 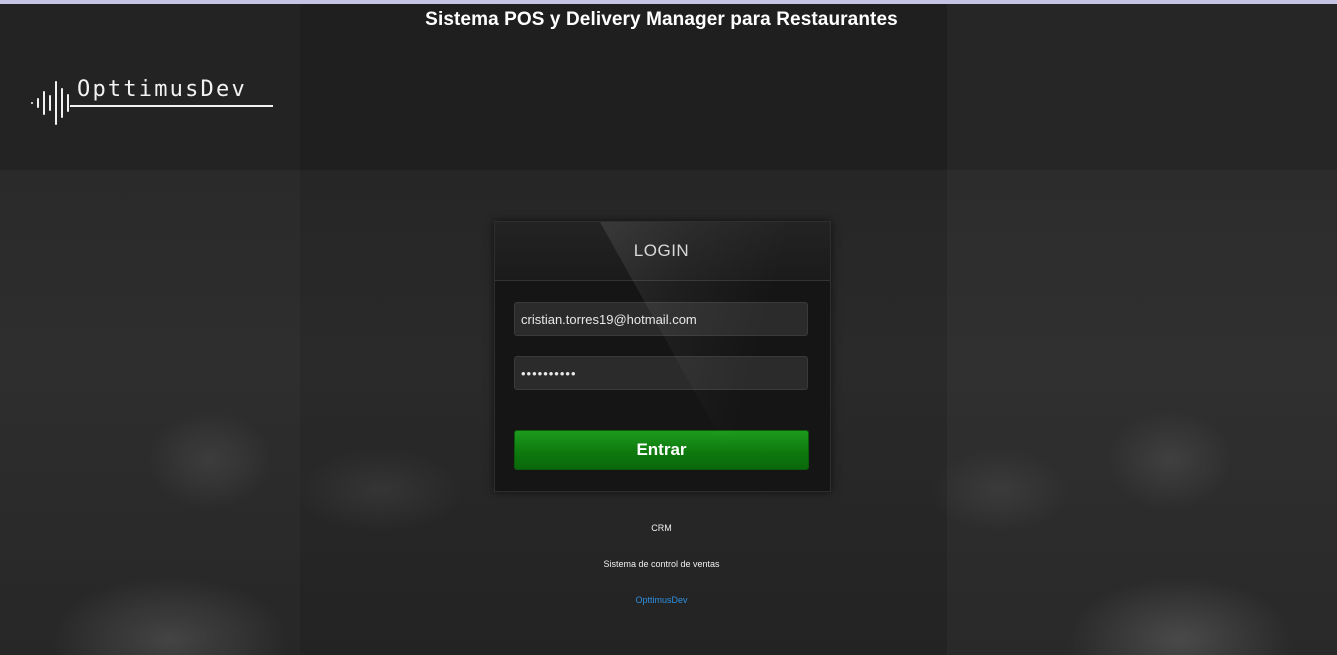 I want to click on footer-brand-link: OpttimusDev, so click(x=661, y=600).